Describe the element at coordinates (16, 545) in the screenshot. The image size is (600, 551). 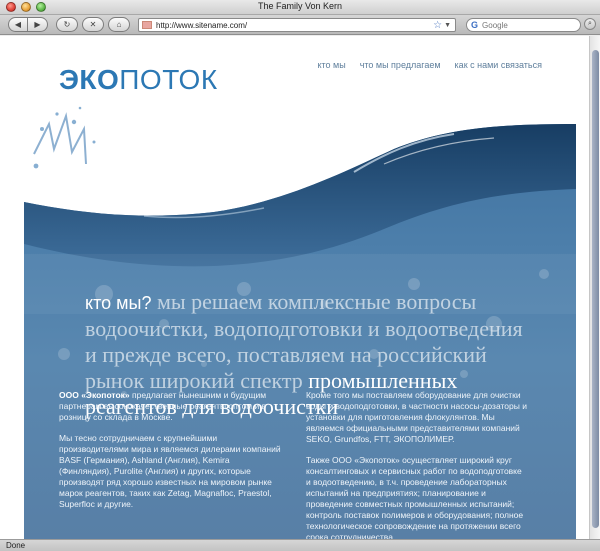
I see `status-text: Done` at that location.